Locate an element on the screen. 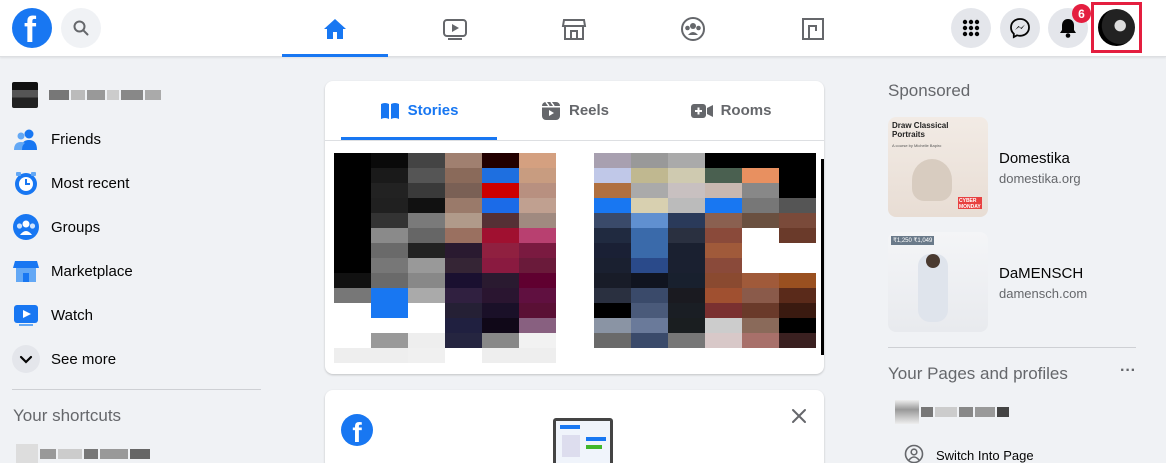 The width and height of the screenshot is (1166, 463). chevron-down-icon is located at coordinates (26, 359).